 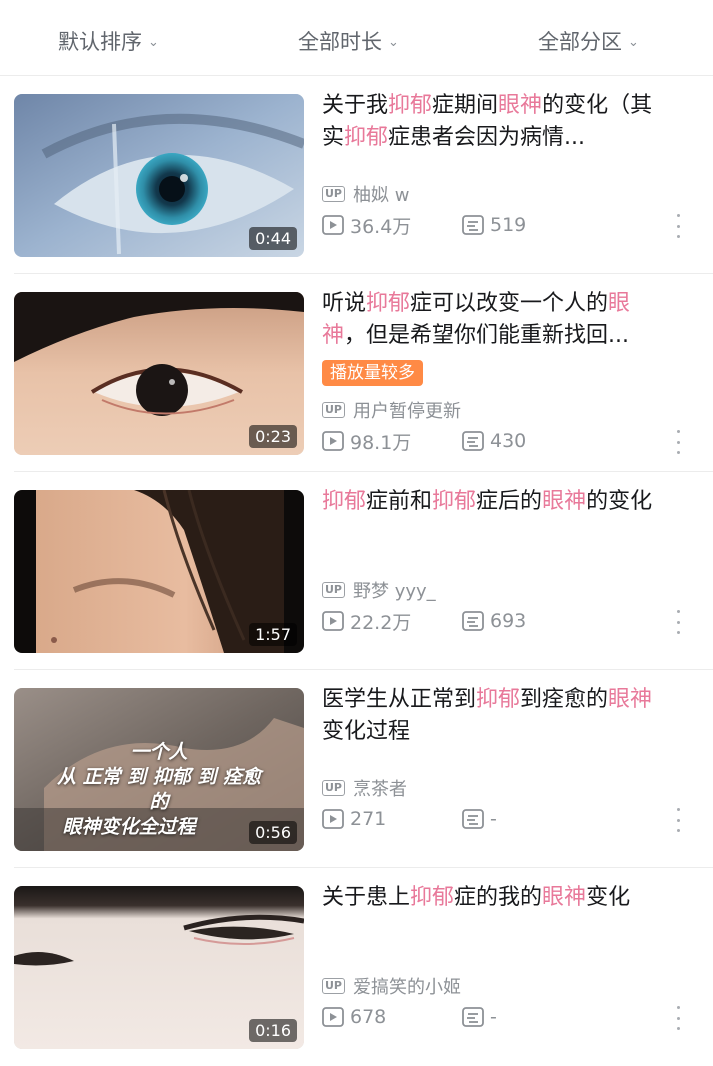 What do you see at coordinates (399, 501) in the screenshot?
I see `title-text: 症前和` at bounding box center [399, 501].